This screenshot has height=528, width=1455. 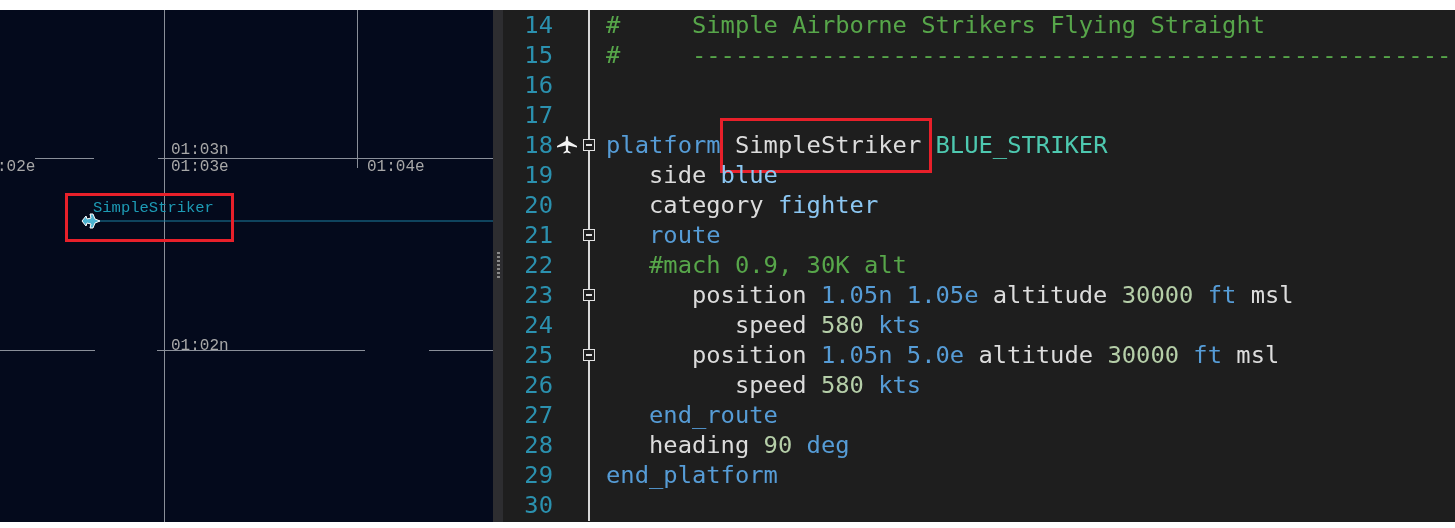 I want to click on line-number: 28, so click(x=538, y=445).